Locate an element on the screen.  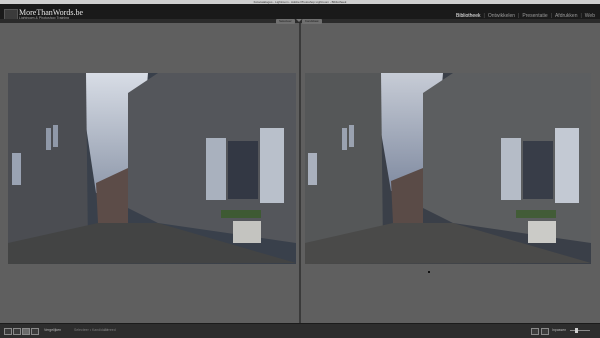
zoom-label: Inpassen is located at coordinates (559, 330).